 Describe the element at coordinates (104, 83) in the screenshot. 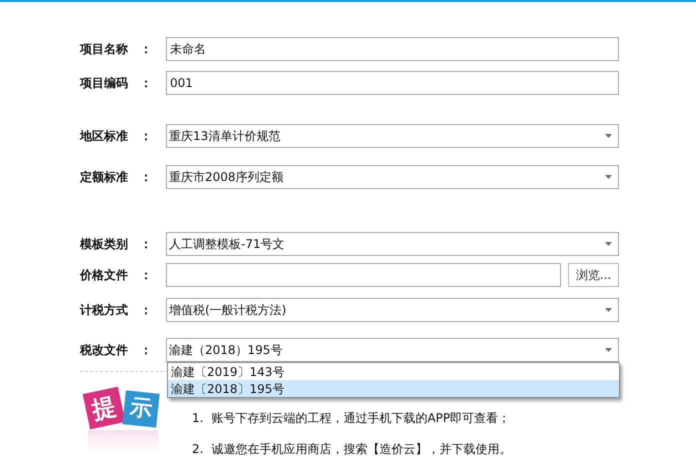

I see `field-label: 项目编码` at that location.